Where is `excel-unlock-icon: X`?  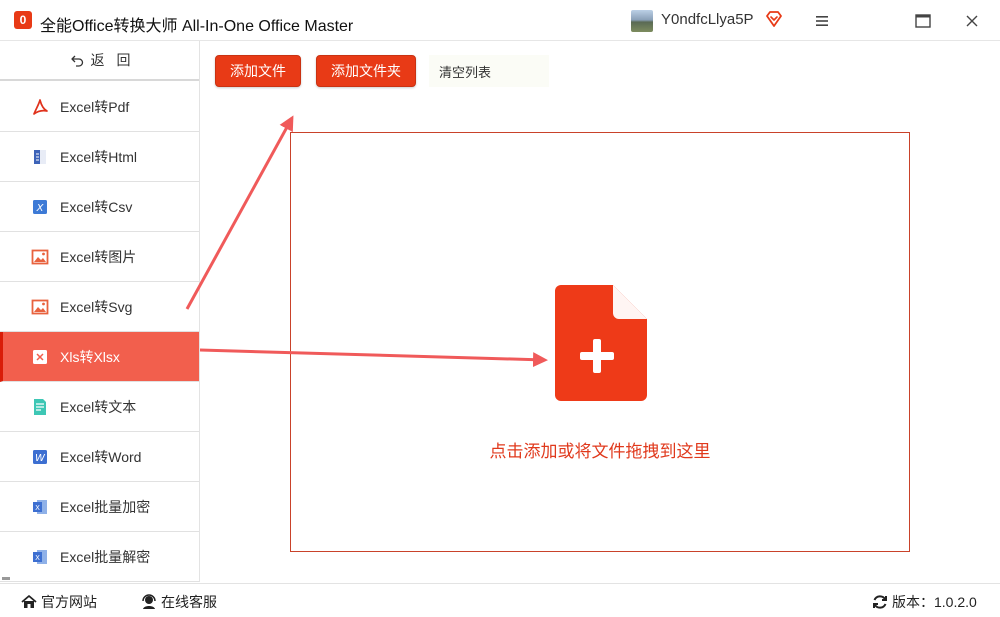 excel-unlock-icon: X is located at coordinates (40, 556).